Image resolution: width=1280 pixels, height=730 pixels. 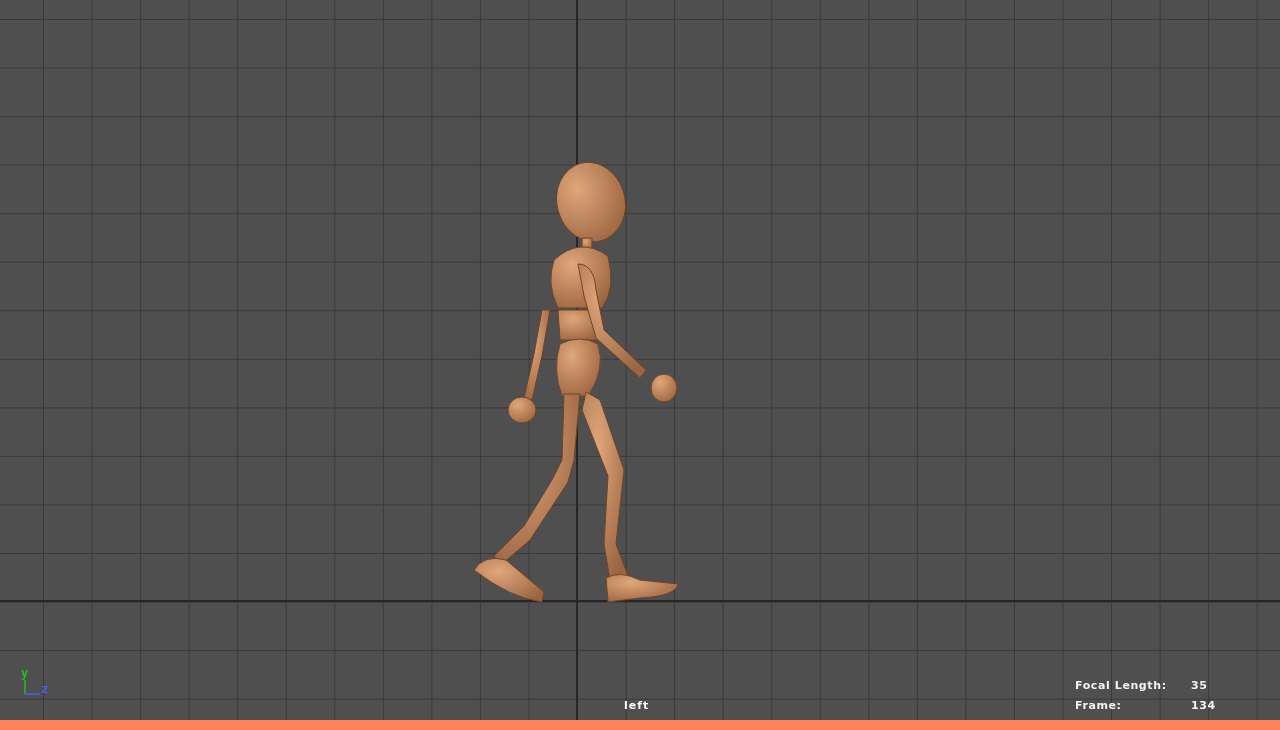 What do you see at coordinates (637, 705) in the screenshot?
I see `camera-name: left` at bounding box center [637, 705].